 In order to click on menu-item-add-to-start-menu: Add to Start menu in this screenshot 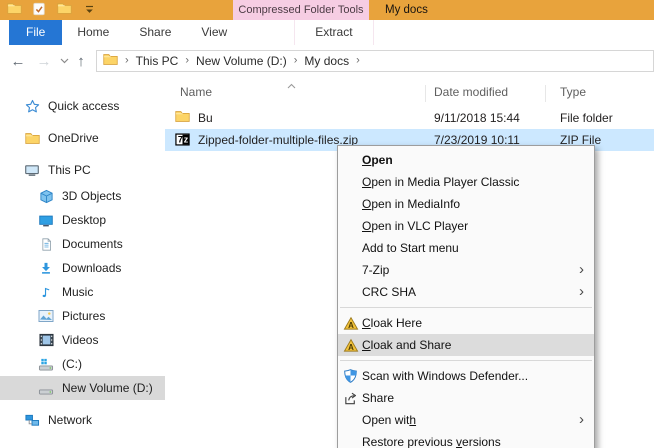, I will do `click(466, 248)`.